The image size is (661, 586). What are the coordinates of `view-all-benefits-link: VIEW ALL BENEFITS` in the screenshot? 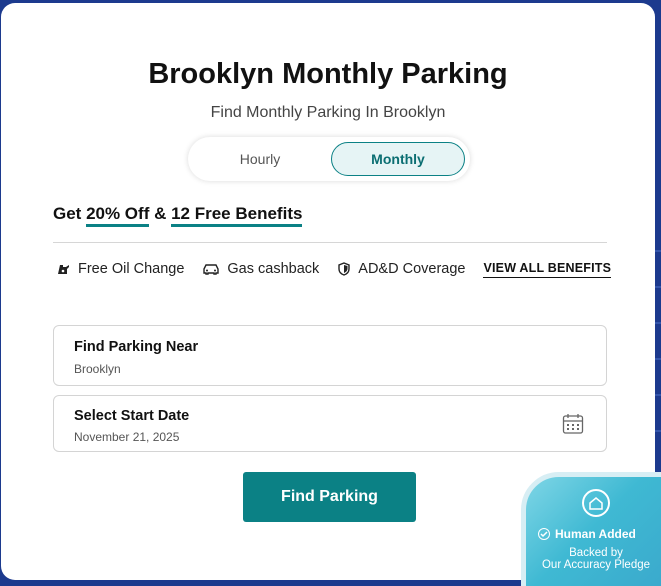 It's located at (547, 269).